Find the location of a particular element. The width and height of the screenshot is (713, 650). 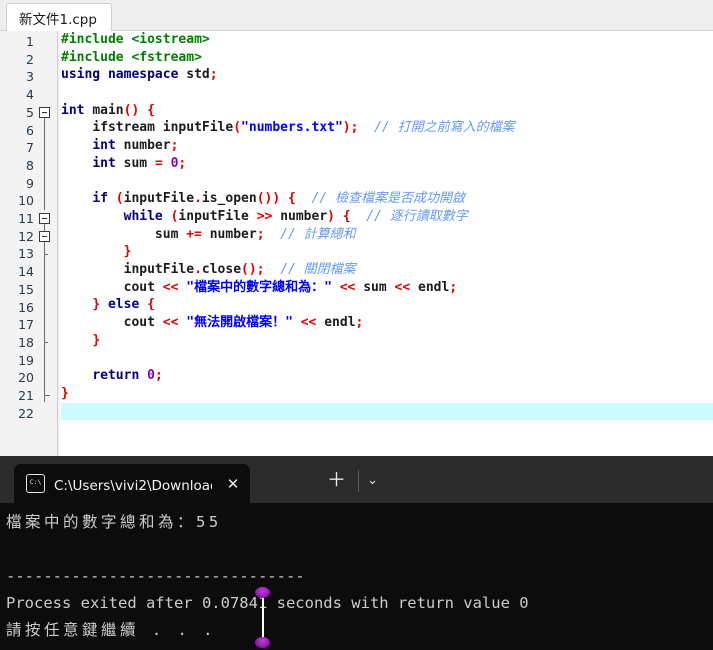

new-tab-icon: ＋ is located at coordinates (336, 480).